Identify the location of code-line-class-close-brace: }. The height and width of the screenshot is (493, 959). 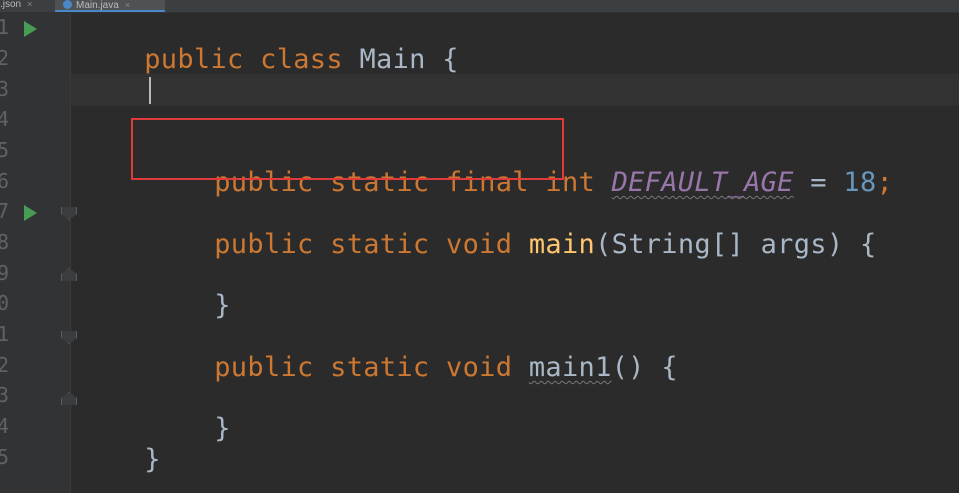
(119, 452).